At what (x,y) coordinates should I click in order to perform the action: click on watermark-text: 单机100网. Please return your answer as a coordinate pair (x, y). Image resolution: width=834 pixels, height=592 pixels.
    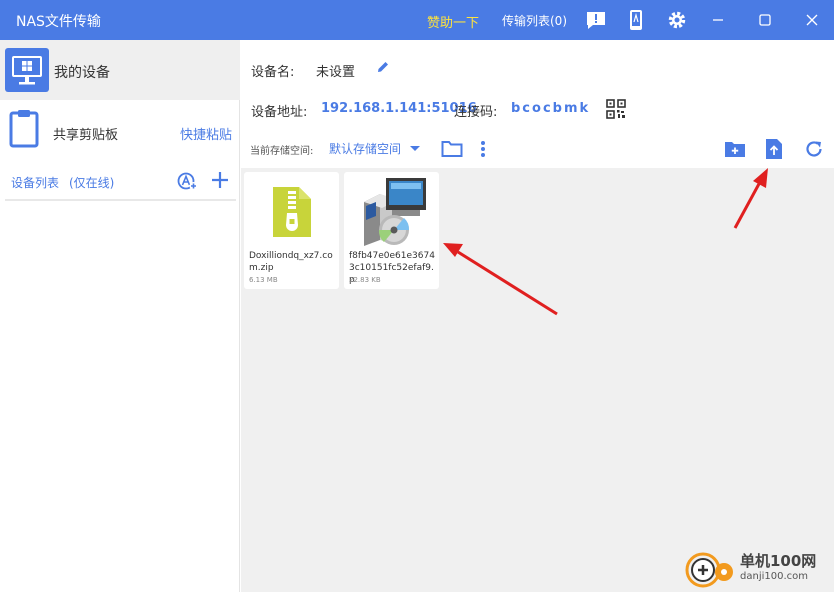
    Looking at the image, I should click on (778, 561).